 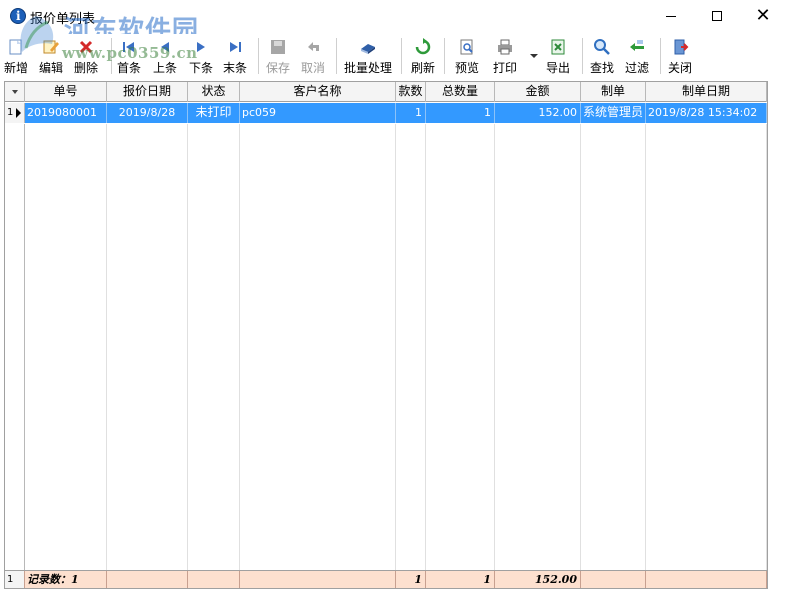 I want to click on preview-icon, so click(x=466, y=47).